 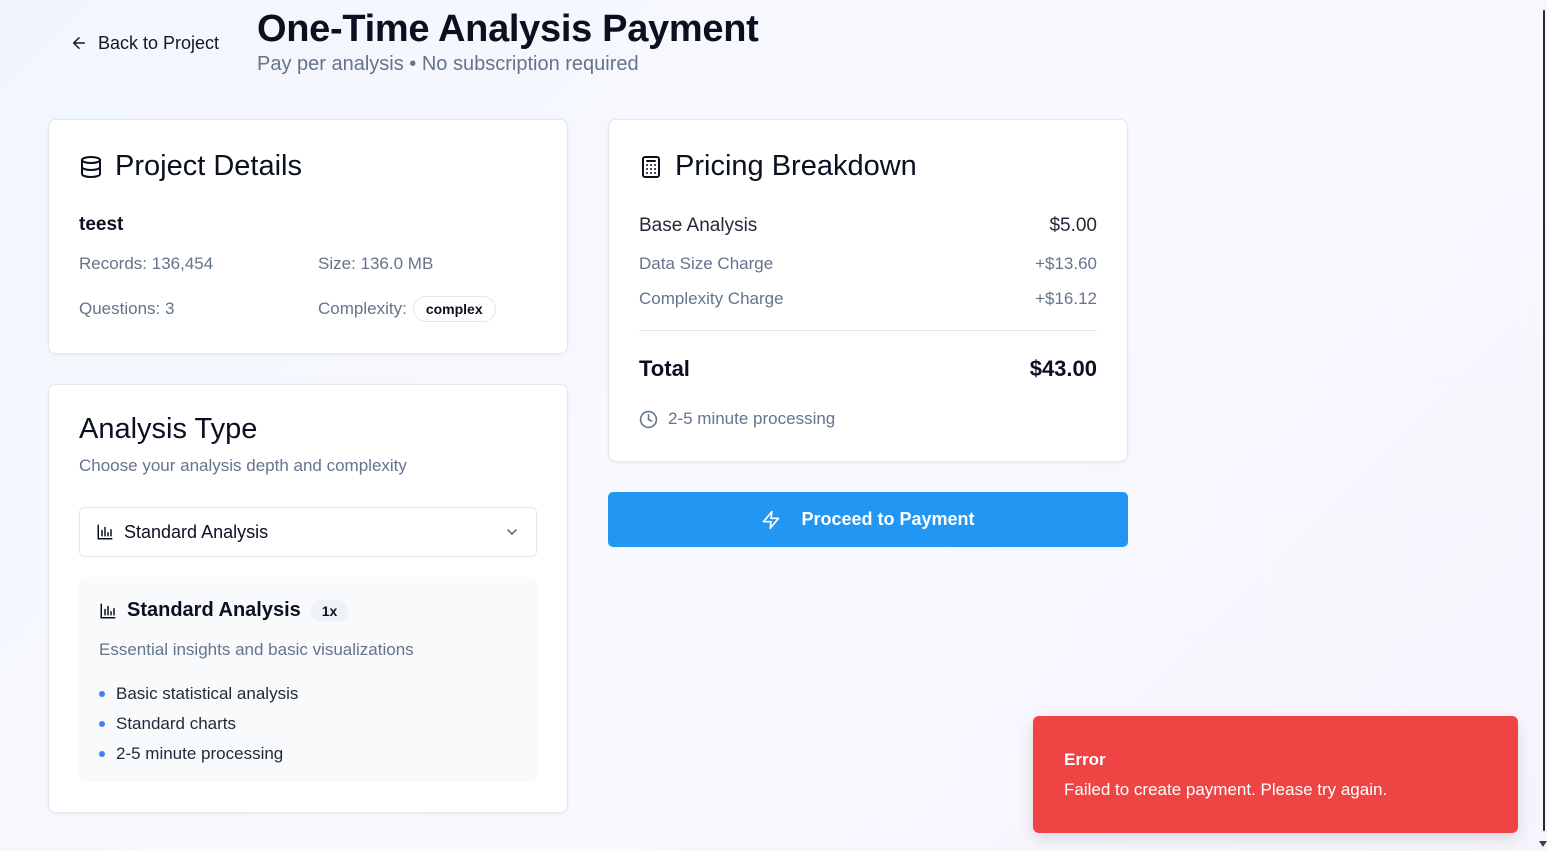 I want to click on project-name: teest, so click(x=101, y=224).